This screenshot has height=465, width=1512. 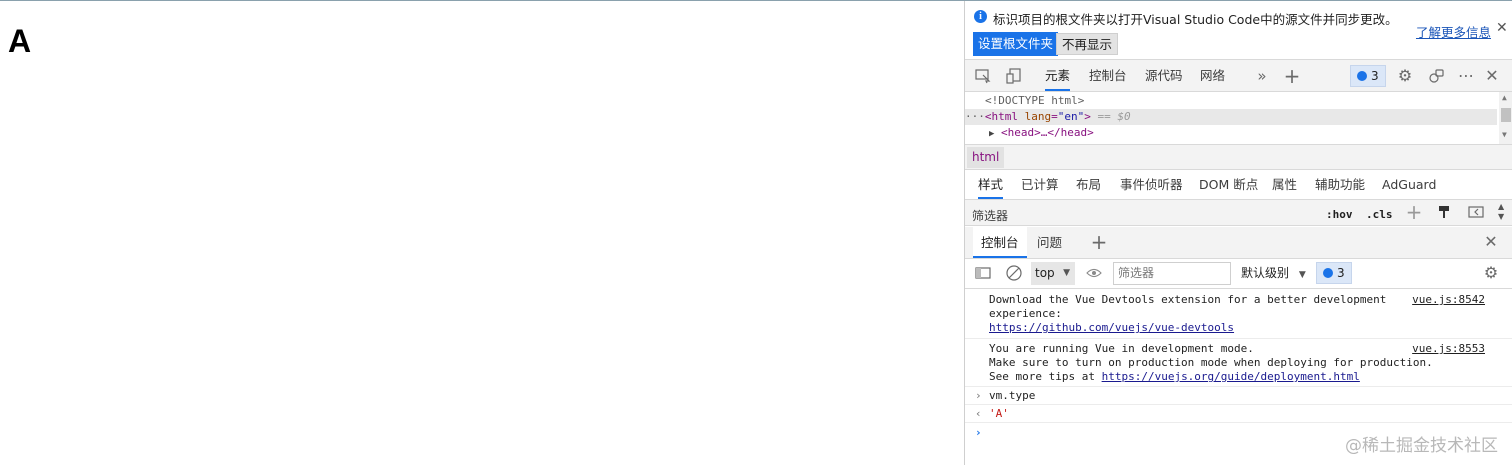 What do you see at coordinates (1014, 76) in the screenshot?
I see `device-icon` at bounding box center [1014, 76].